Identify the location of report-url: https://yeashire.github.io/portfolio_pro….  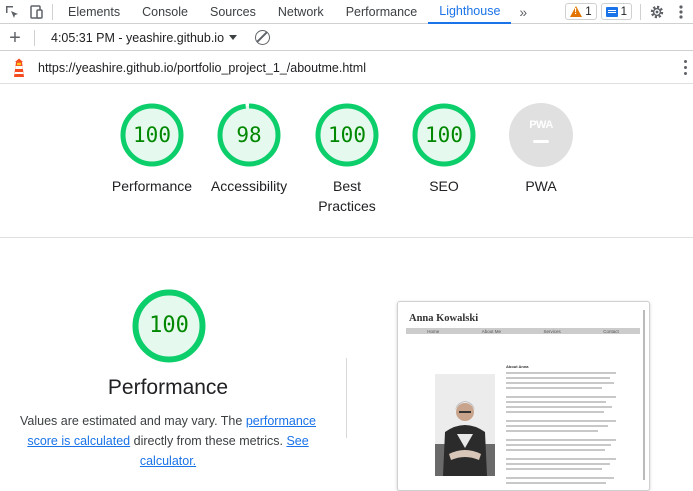
(202, 68).